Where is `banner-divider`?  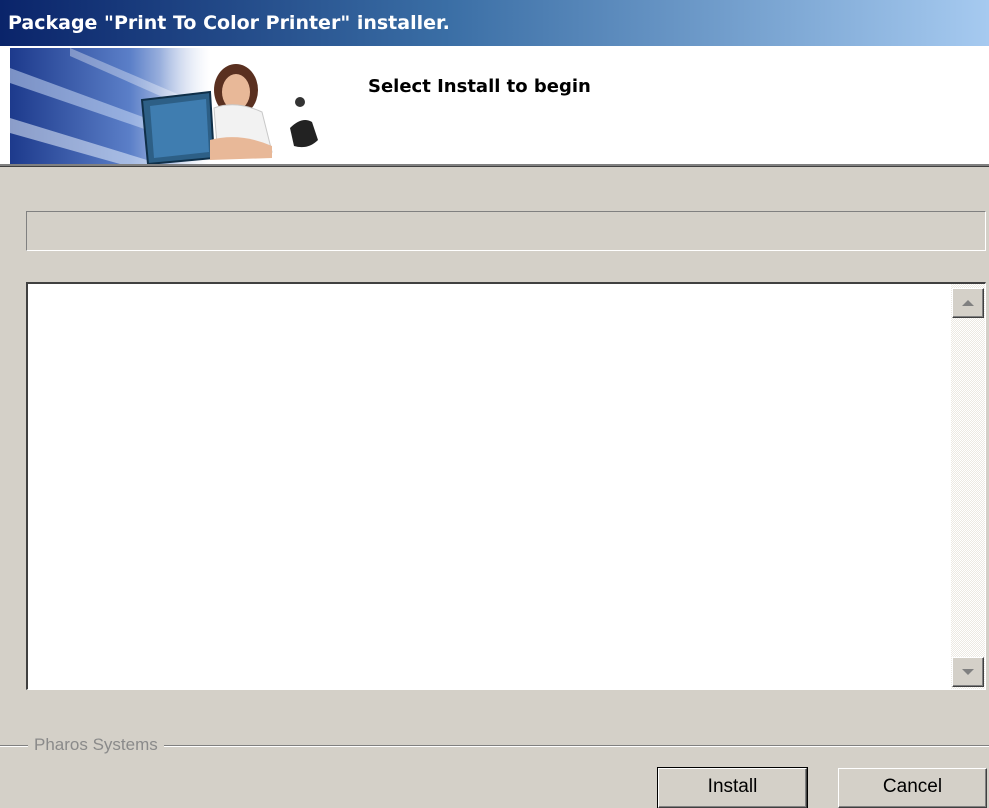 banner-divider is located at coordinates (494, 165).